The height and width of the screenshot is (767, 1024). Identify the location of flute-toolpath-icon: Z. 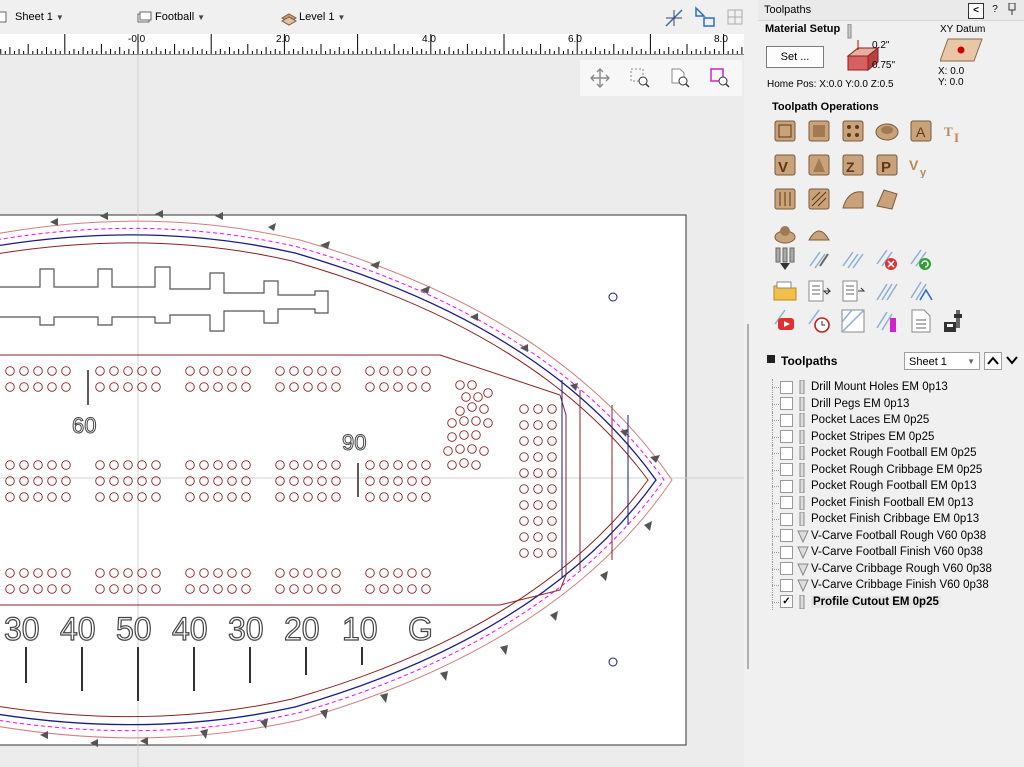
(853, 165).